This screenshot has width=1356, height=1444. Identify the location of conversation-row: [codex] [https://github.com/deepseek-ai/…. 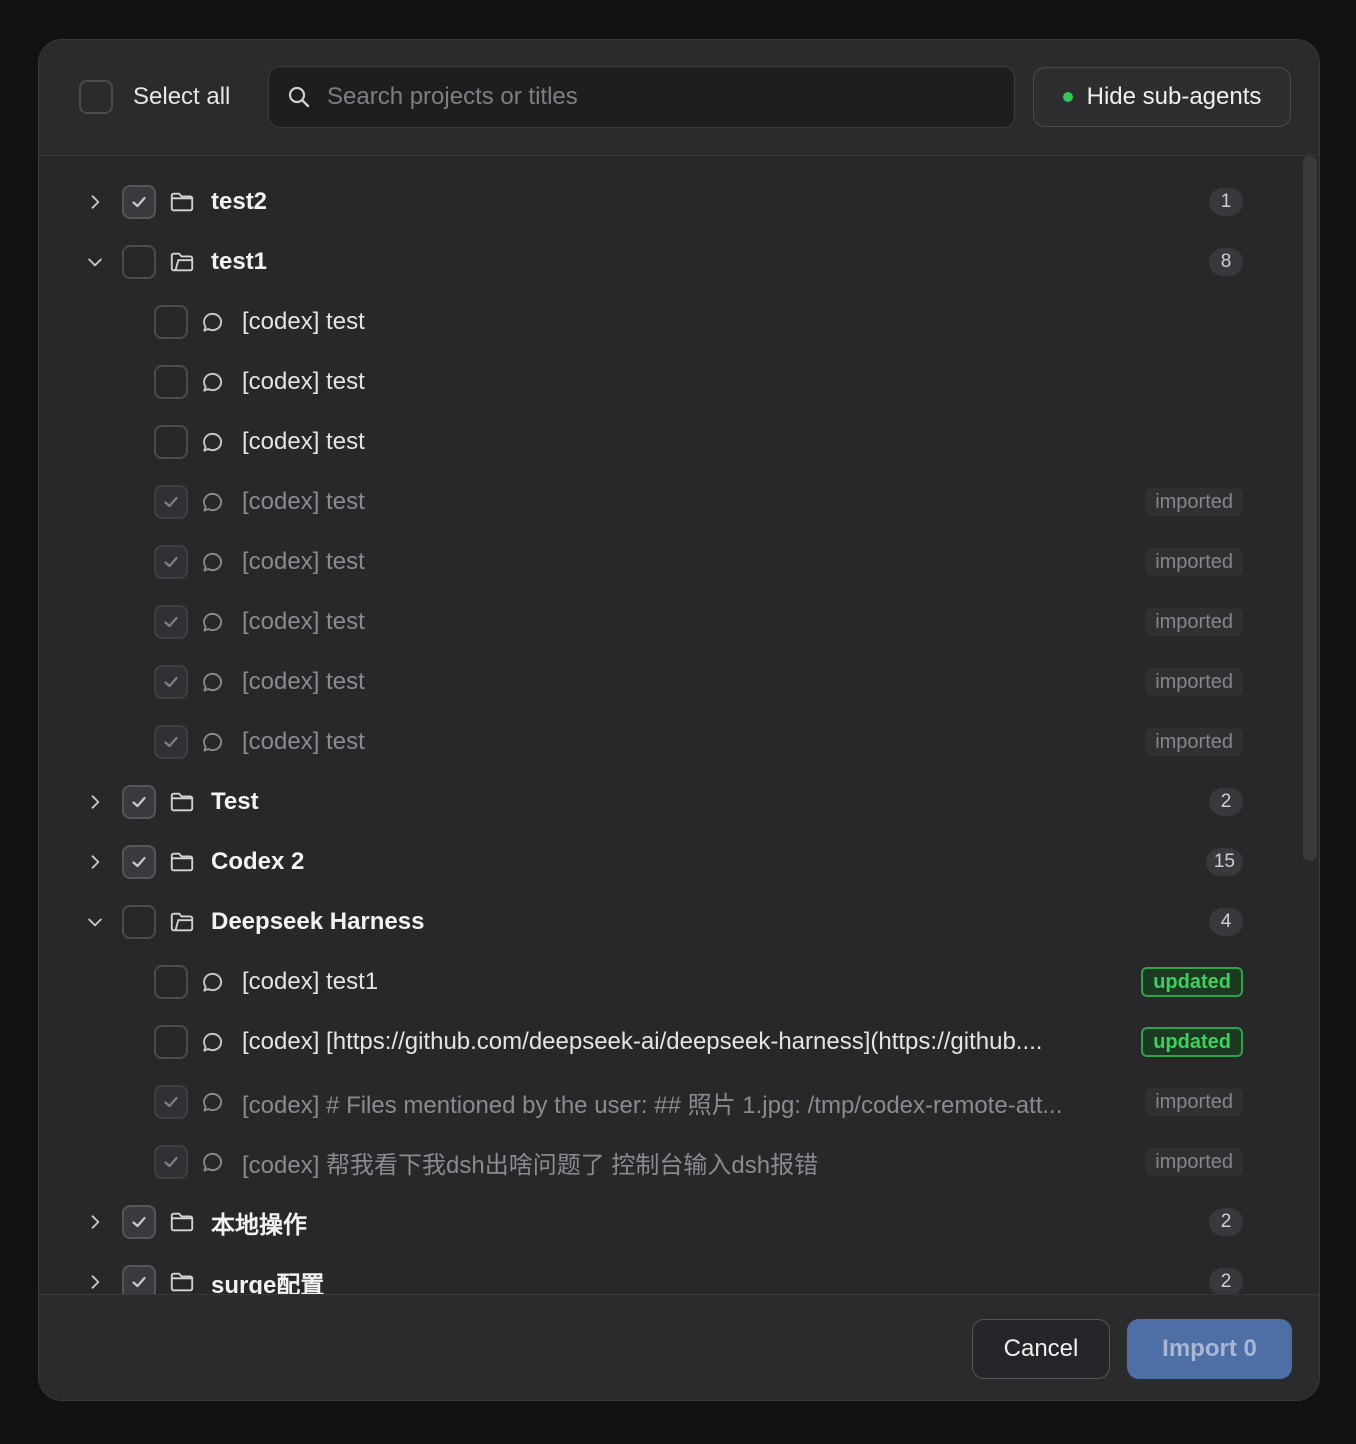
(649, 1042).